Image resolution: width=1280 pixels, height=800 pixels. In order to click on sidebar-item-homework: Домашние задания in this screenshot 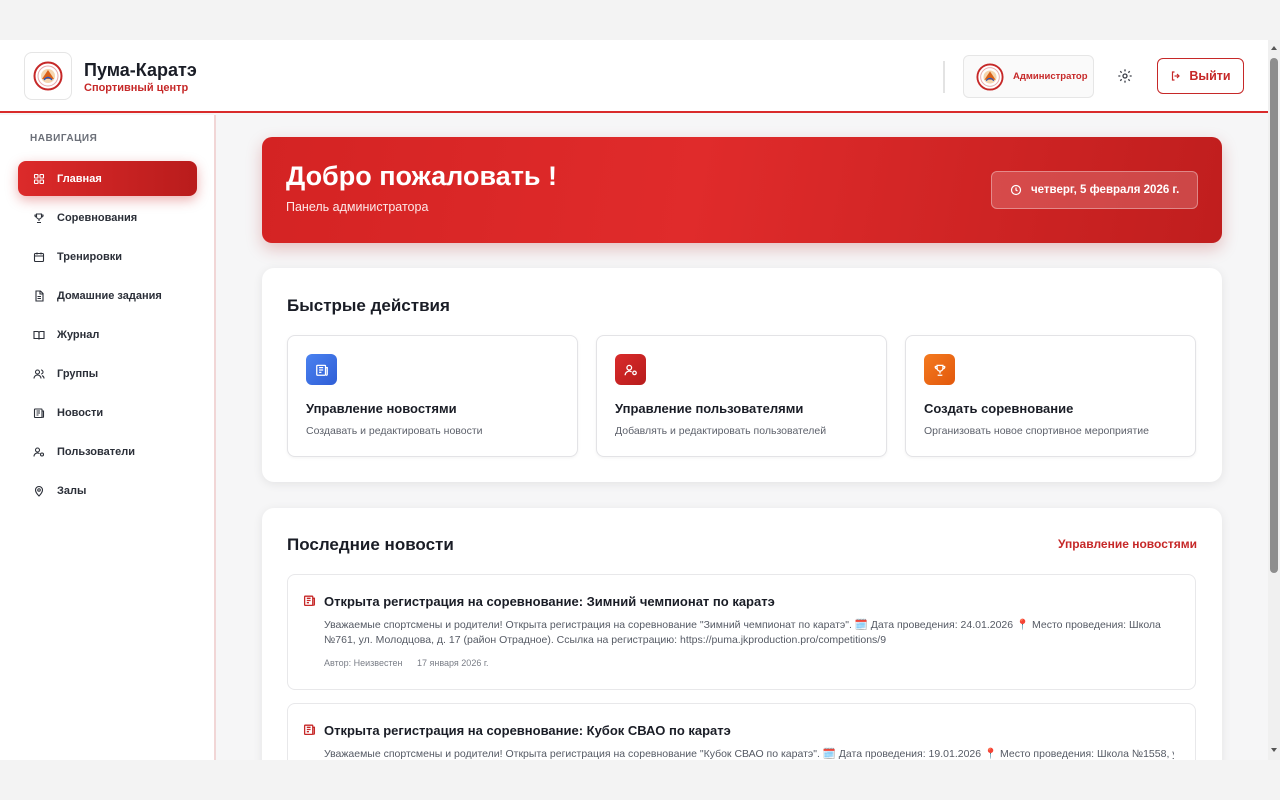, I will do `click(107, 295)`.